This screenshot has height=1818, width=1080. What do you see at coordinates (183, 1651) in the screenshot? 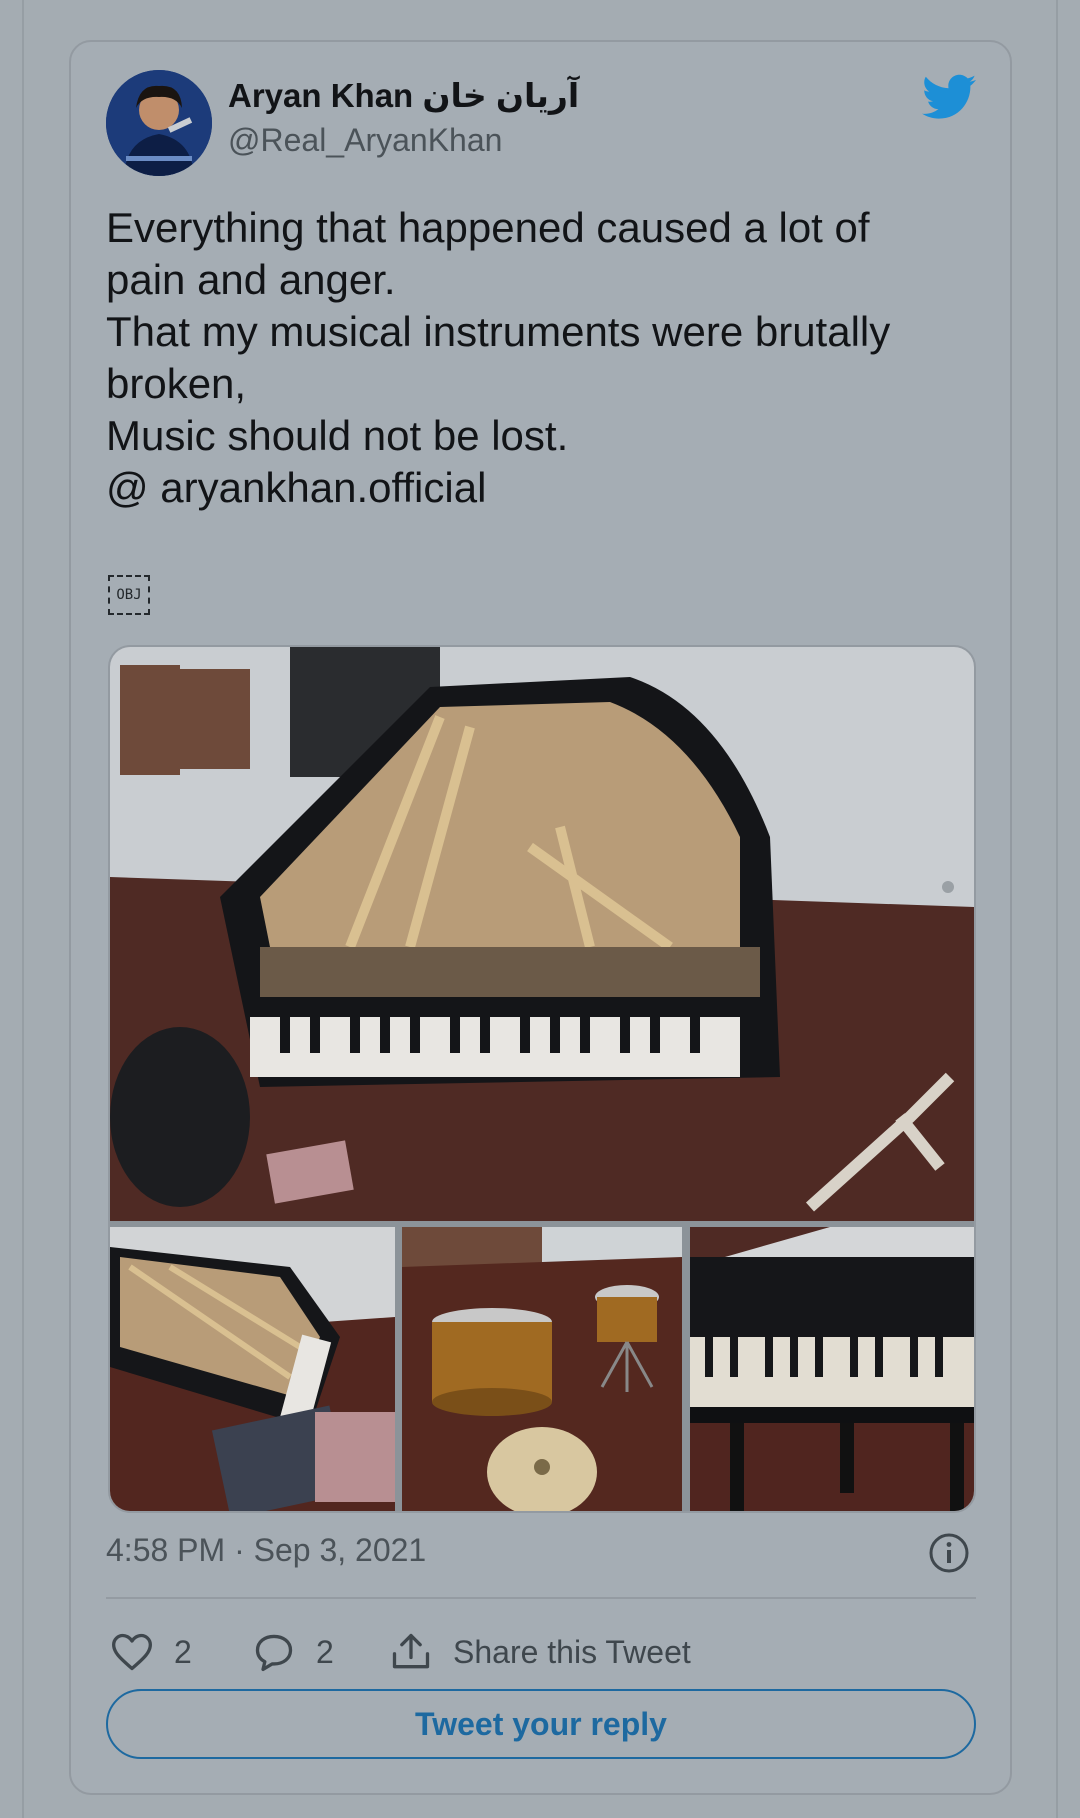
I see `like-count: 2` at bounding box center [183, 1651].